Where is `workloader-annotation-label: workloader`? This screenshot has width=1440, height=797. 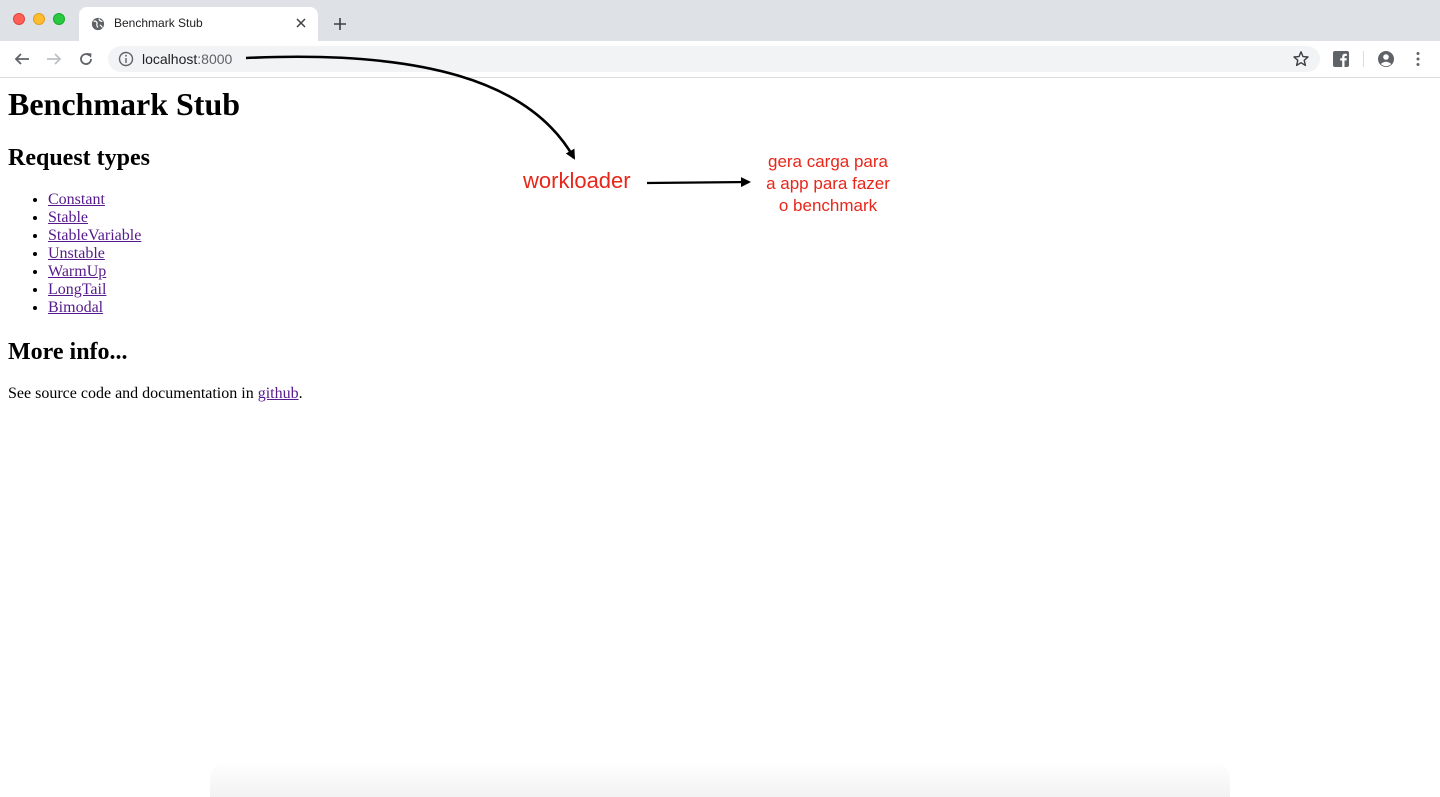 workloader-annotation-label: workloader is located at coordinates (577, 180).